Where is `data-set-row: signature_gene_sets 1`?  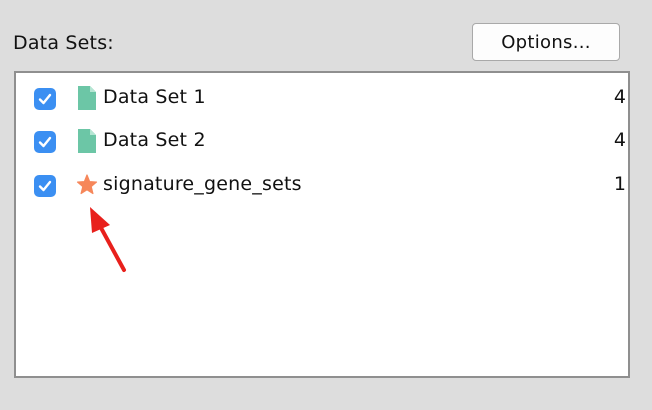 data-set-row: signature_gene_sets 1 is located at coordinates (322, 187).